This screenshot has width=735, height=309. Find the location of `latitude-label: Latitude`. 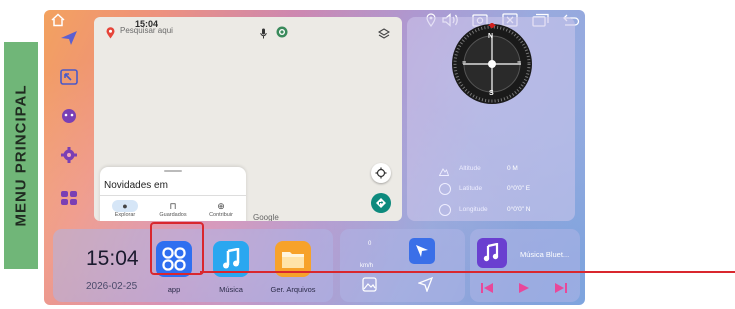

latitude-label: Latitude is located at coordinates (471, 188).